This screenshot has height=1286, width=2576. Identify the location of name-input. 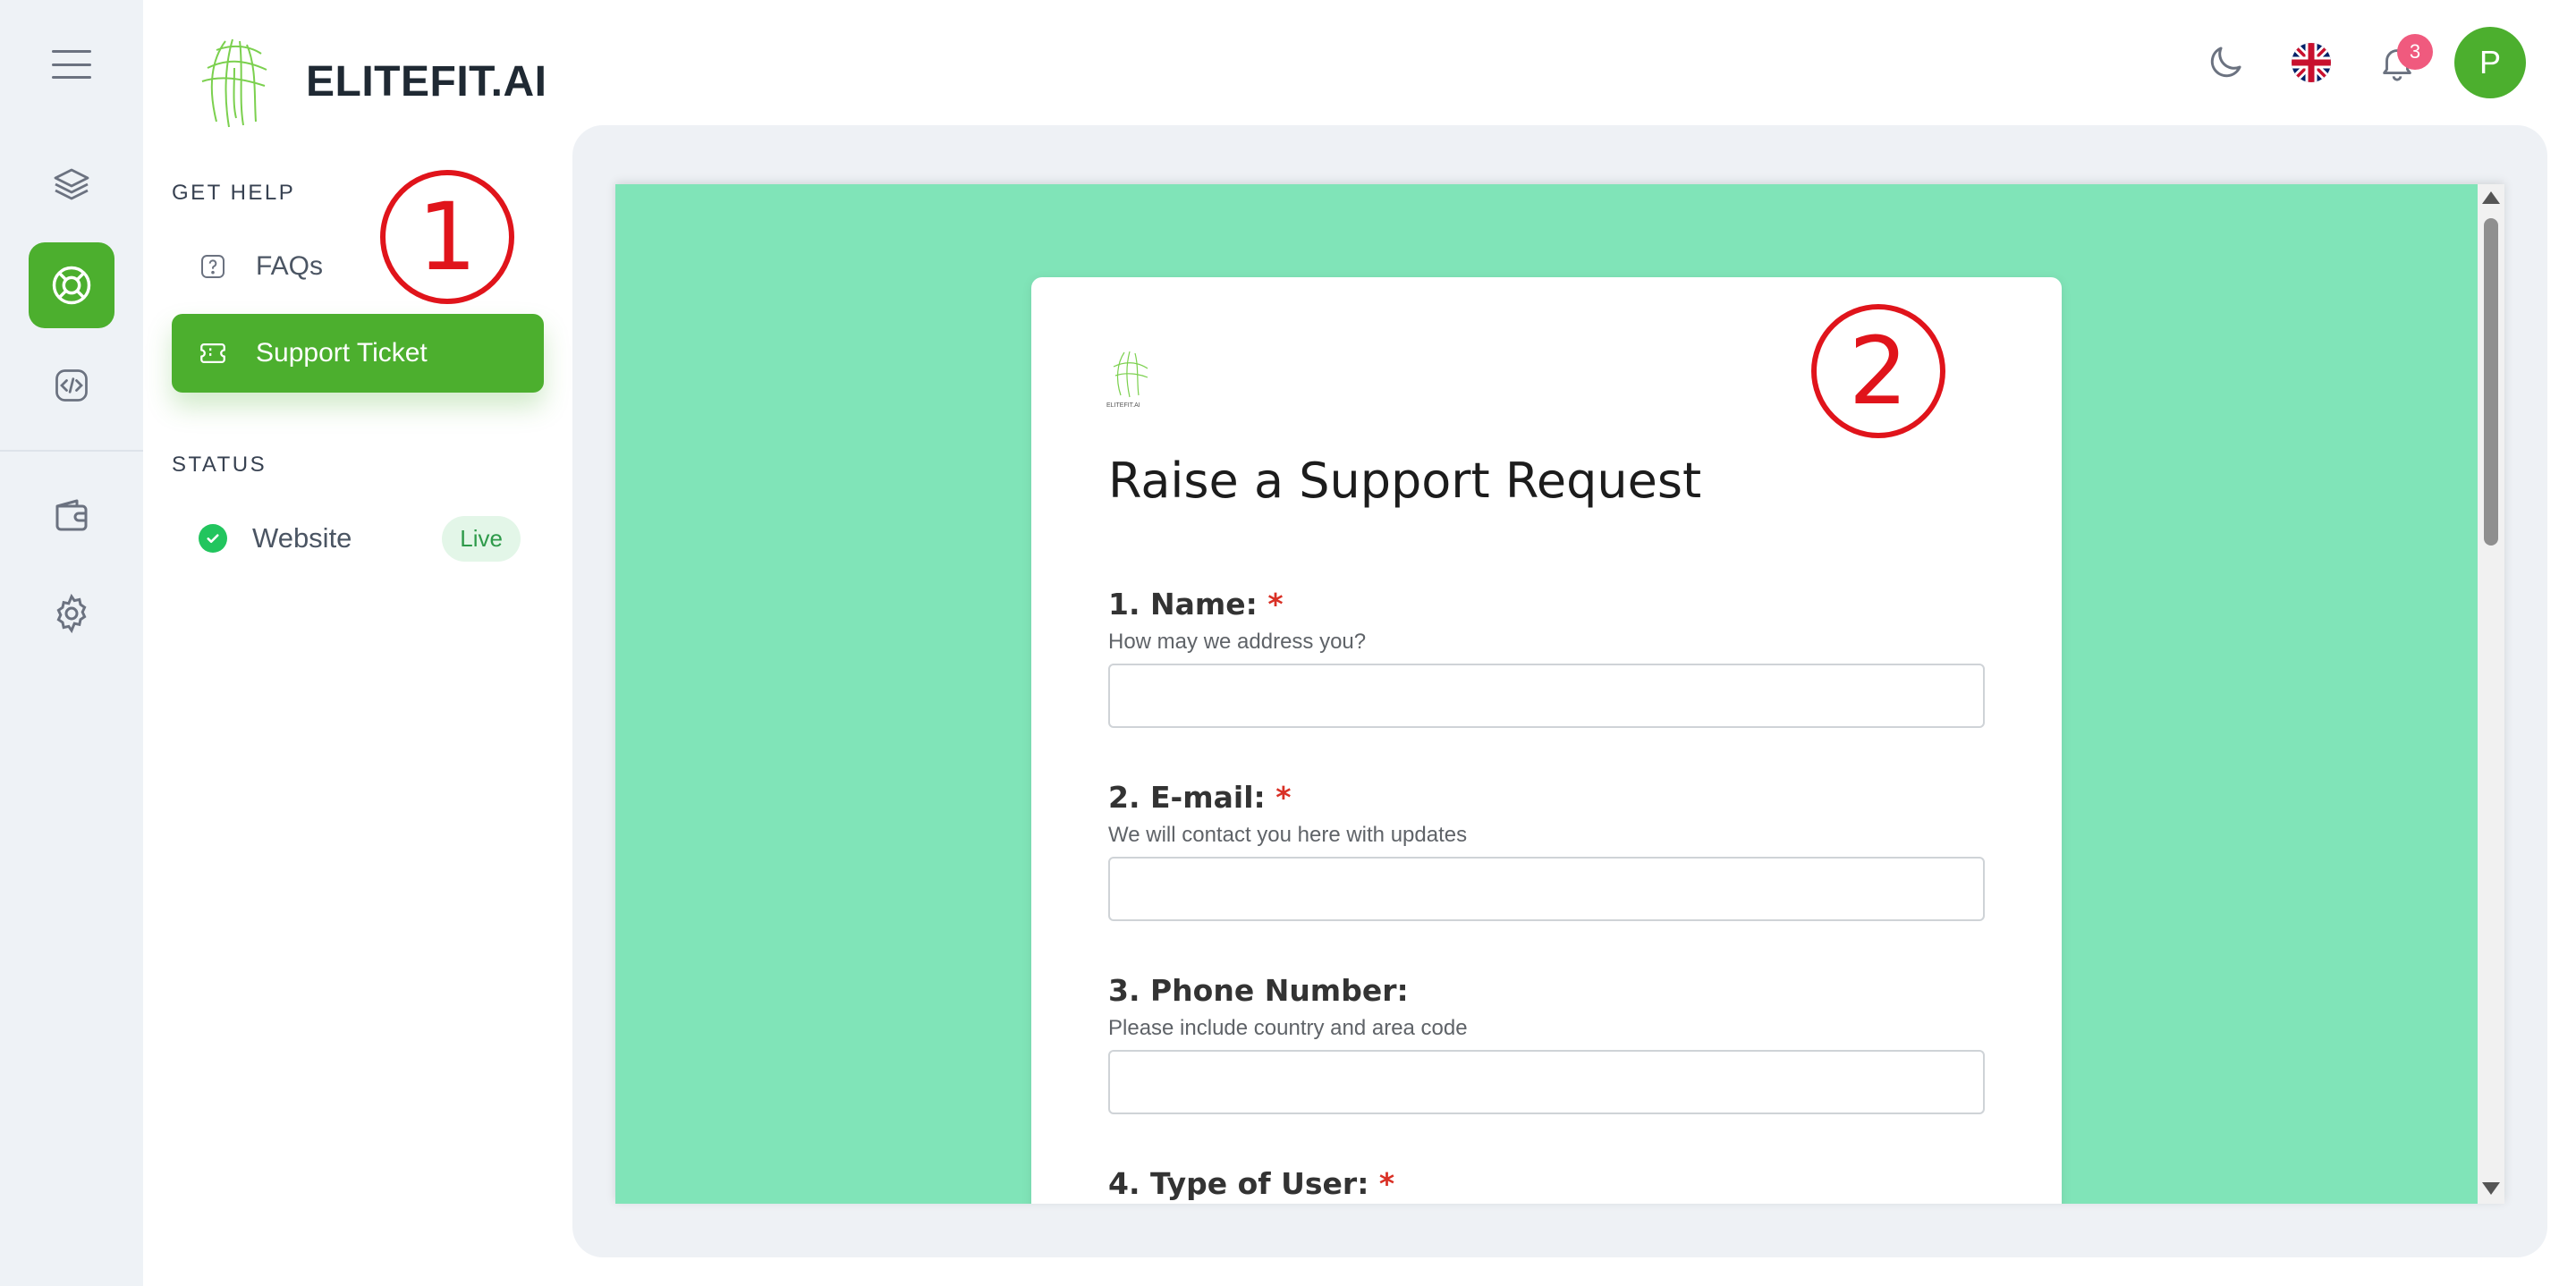
(1546, 696).